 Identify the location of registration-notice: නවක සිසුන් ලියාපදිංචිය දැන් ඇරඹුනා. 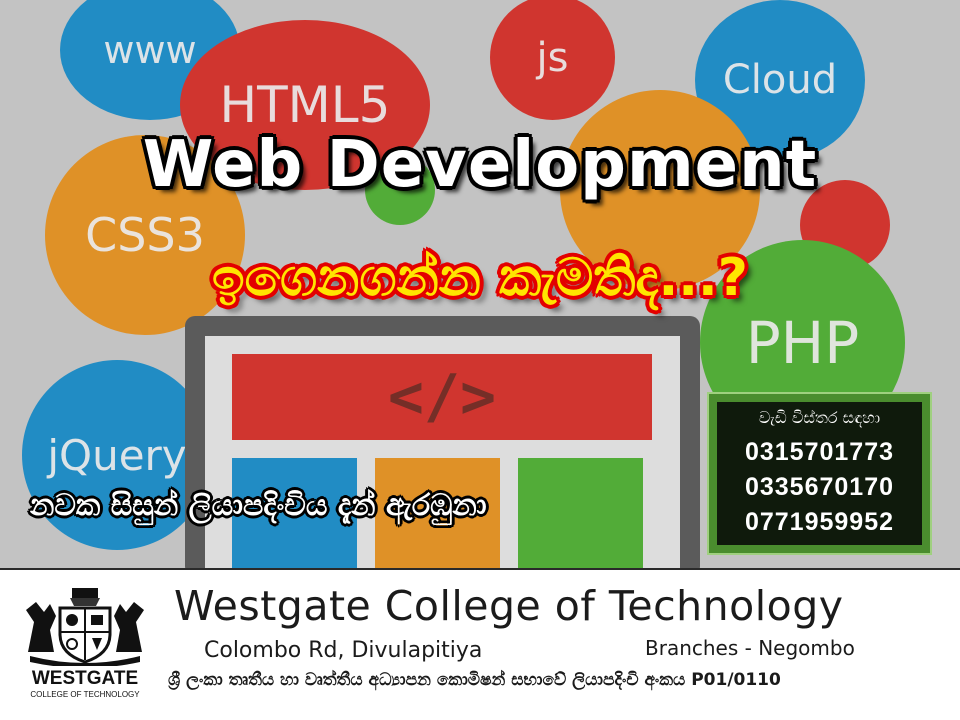
(258, 505).